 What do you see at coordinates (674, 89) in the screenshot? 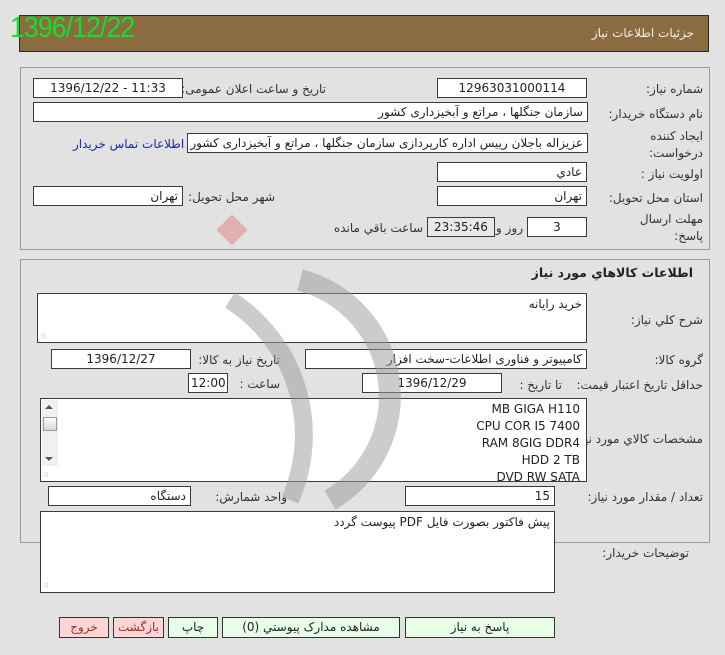
I see `need-number-label: شماره نياز:` at bounding box center [674, 89].